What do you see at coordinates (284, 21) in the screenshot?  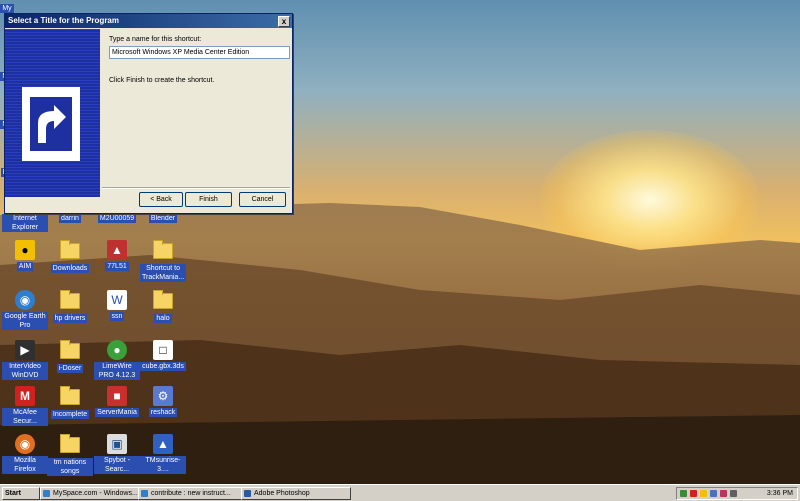 I see `close-button: x` at bounding box center [284, 21].